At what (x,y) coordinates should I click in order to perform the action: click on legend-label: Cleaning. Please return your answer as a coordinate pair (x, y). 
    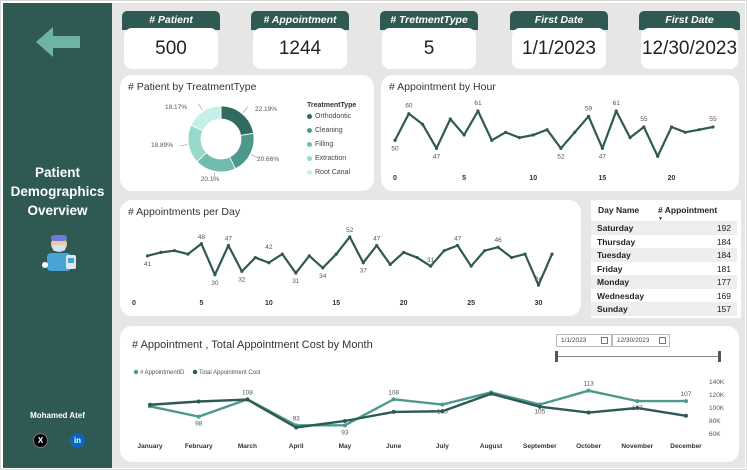
    Looking at the image, I should click on (329, 130).